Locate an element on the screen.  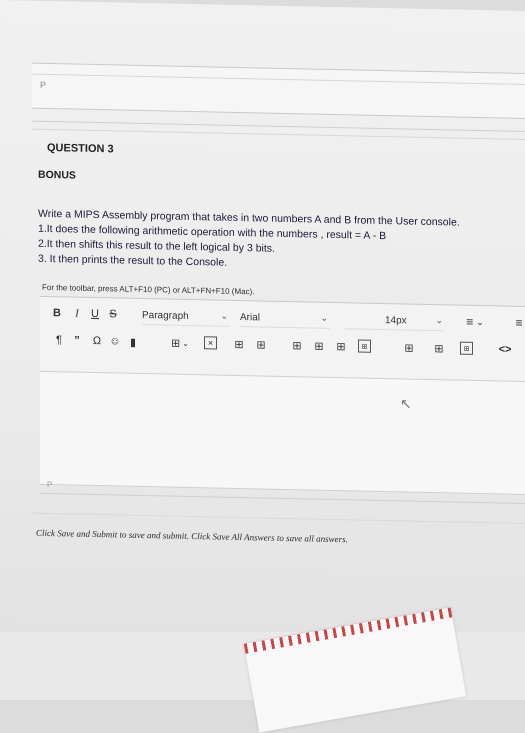
previous-paragraph-marker: P is located at coordinates (43, 84).